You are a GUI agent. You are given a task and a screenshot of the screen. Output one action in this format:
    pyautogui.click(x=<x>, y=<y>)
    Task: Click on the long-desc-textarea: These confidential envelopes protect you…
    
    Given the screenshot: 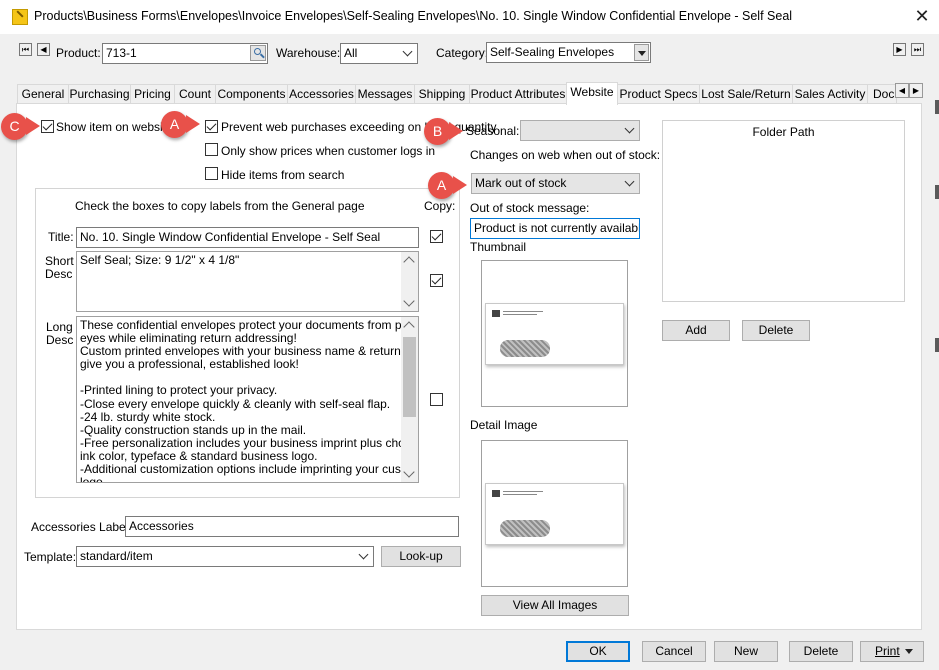 What is the action you would take?
    pyautogui.click(x=247, y=399)
    